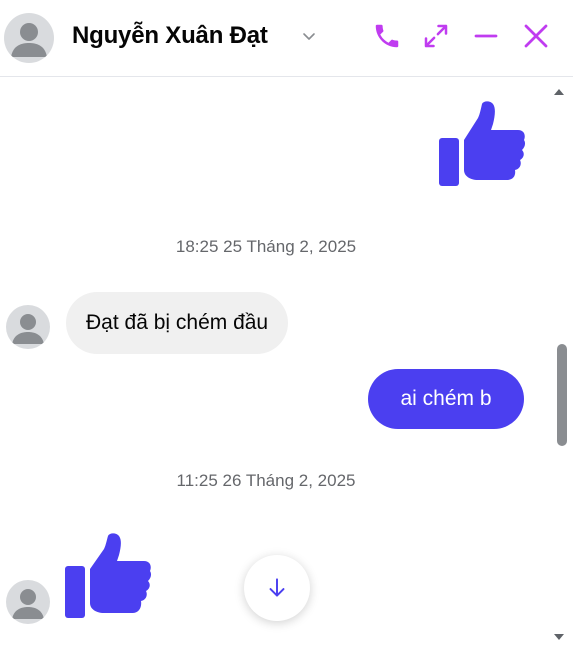  Describe the element at coordinates (266, 480) in the screenshot. I see `timestamp: 11:25 26 Tháng 2, 2025` at that location.